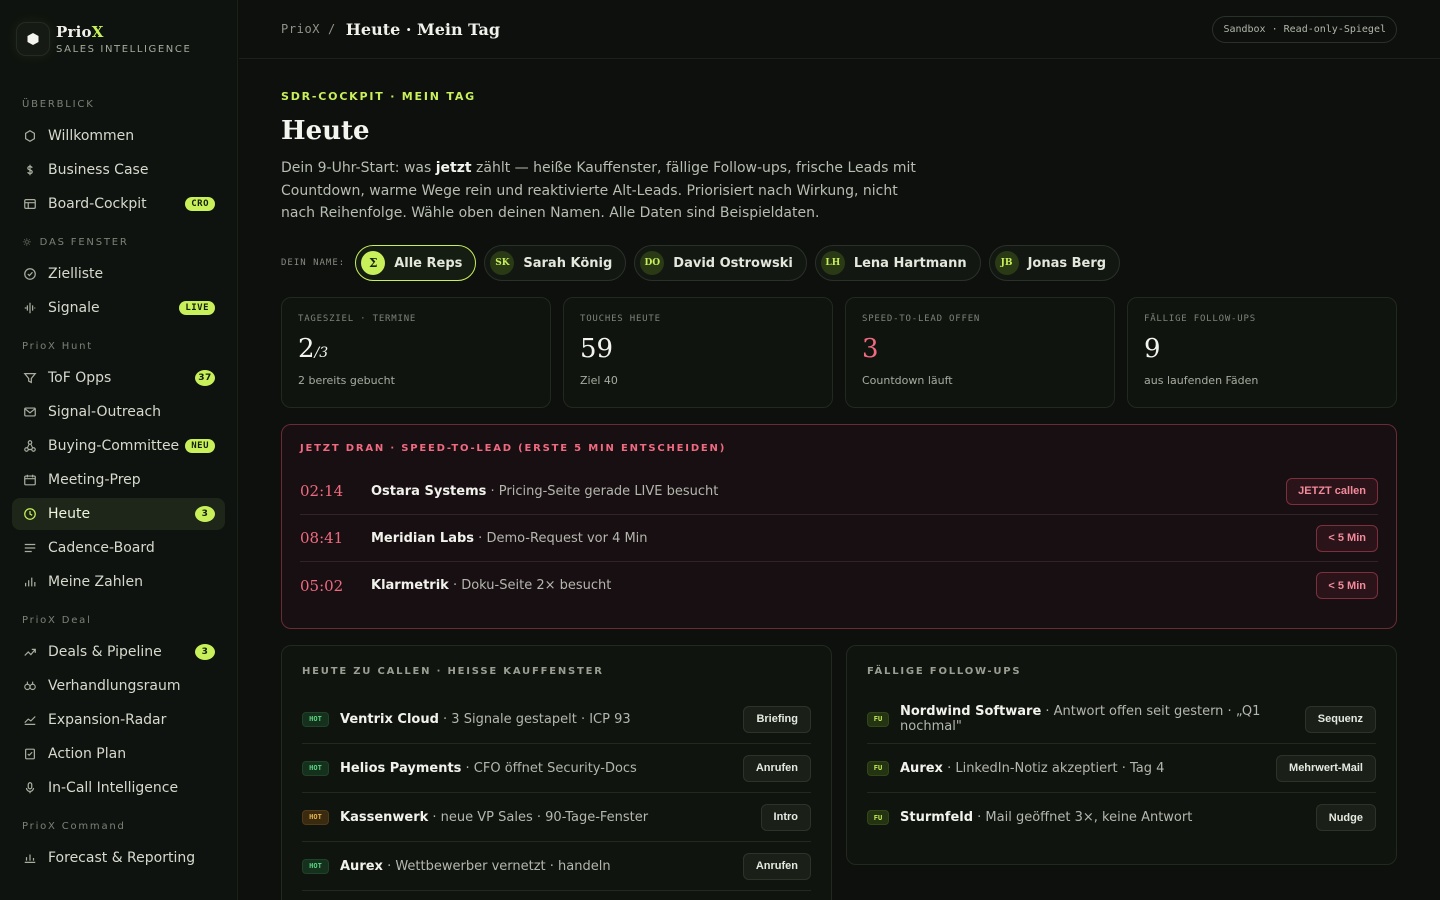 The width and height of the screenshot is (1440, 900). Describe the element at coordinates (555, 263) in the screenshot. I see `rep-chip: SK Sarah König` at that location.